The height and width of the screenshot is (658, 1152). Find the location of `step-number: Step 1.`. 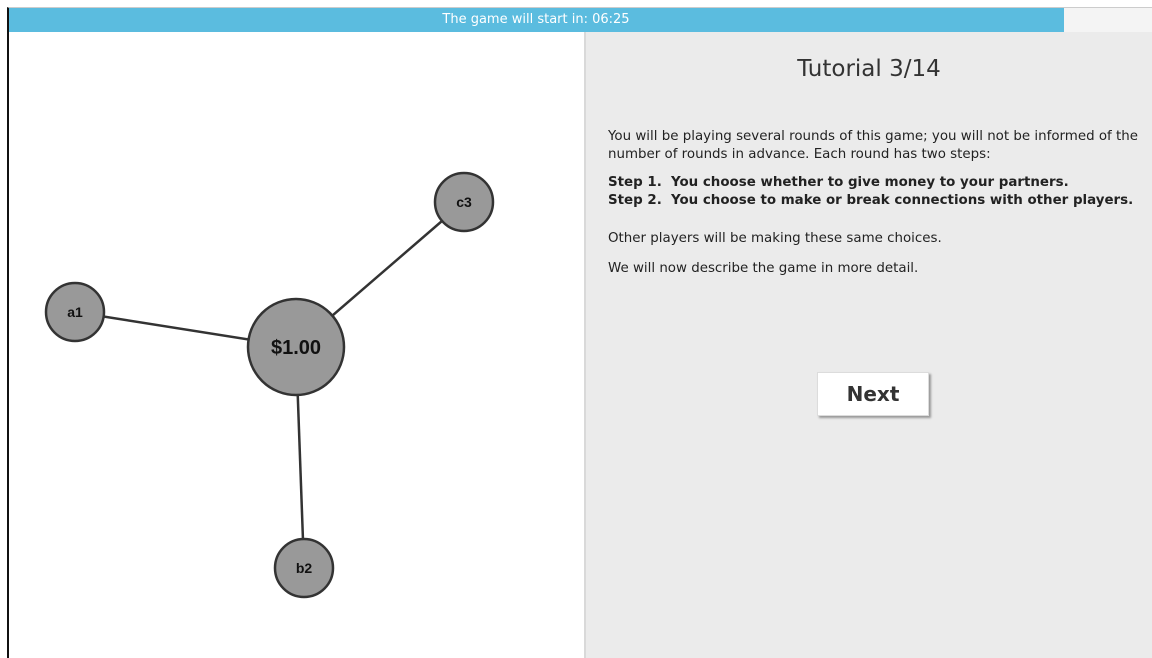

step-number: Step 1. is located at coordinates (635, 182).